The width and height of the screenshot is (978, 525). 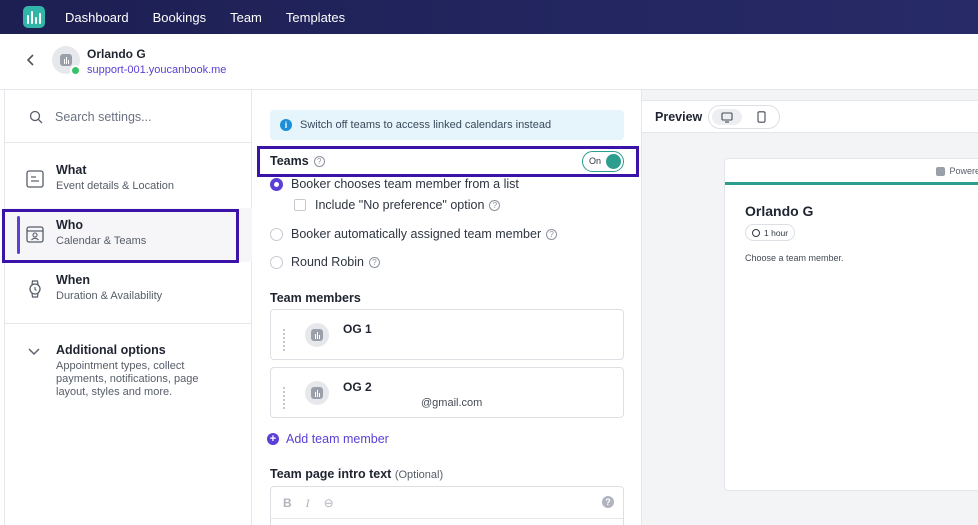 I want to click on editor-divider, so click(x=447, y=518).